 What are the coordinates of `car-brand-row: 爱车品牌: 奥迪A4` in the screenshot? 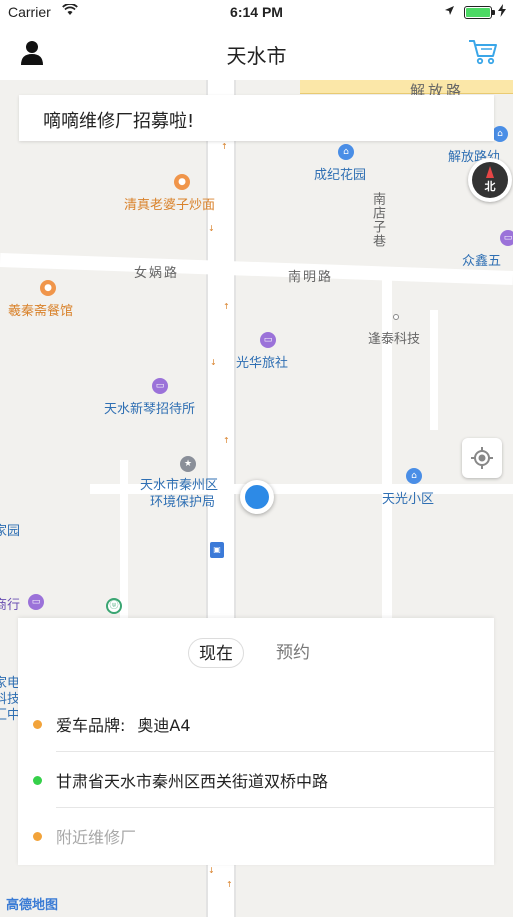 It's located at (256, 724).